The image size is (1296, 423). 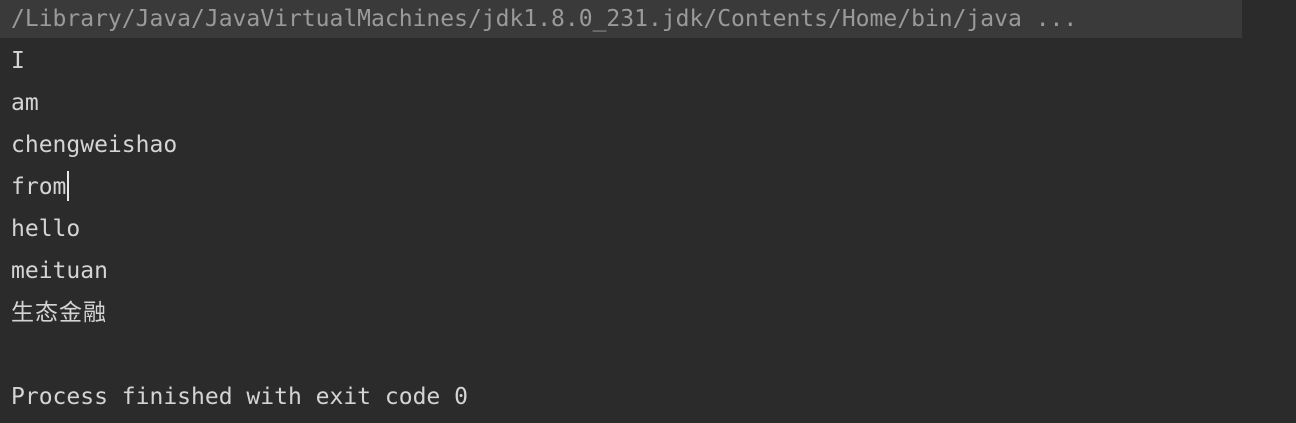 What do you see at coordinates (68, 185) in the screenshot?
I see `text-caret` at bounding box center [68, 185].